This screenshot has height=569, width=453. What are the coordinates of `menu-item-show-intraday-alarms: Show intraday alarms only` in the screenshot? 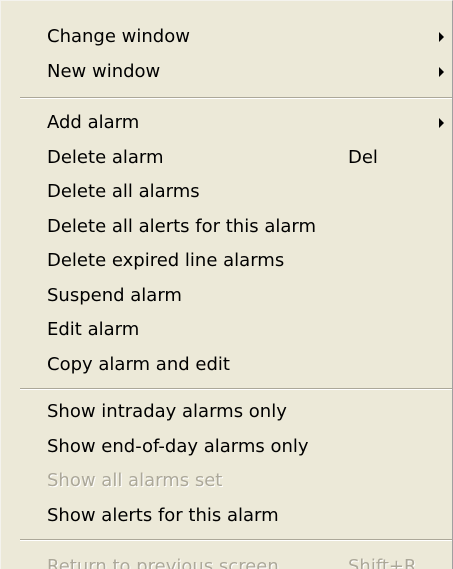 It's located at (226, 411).